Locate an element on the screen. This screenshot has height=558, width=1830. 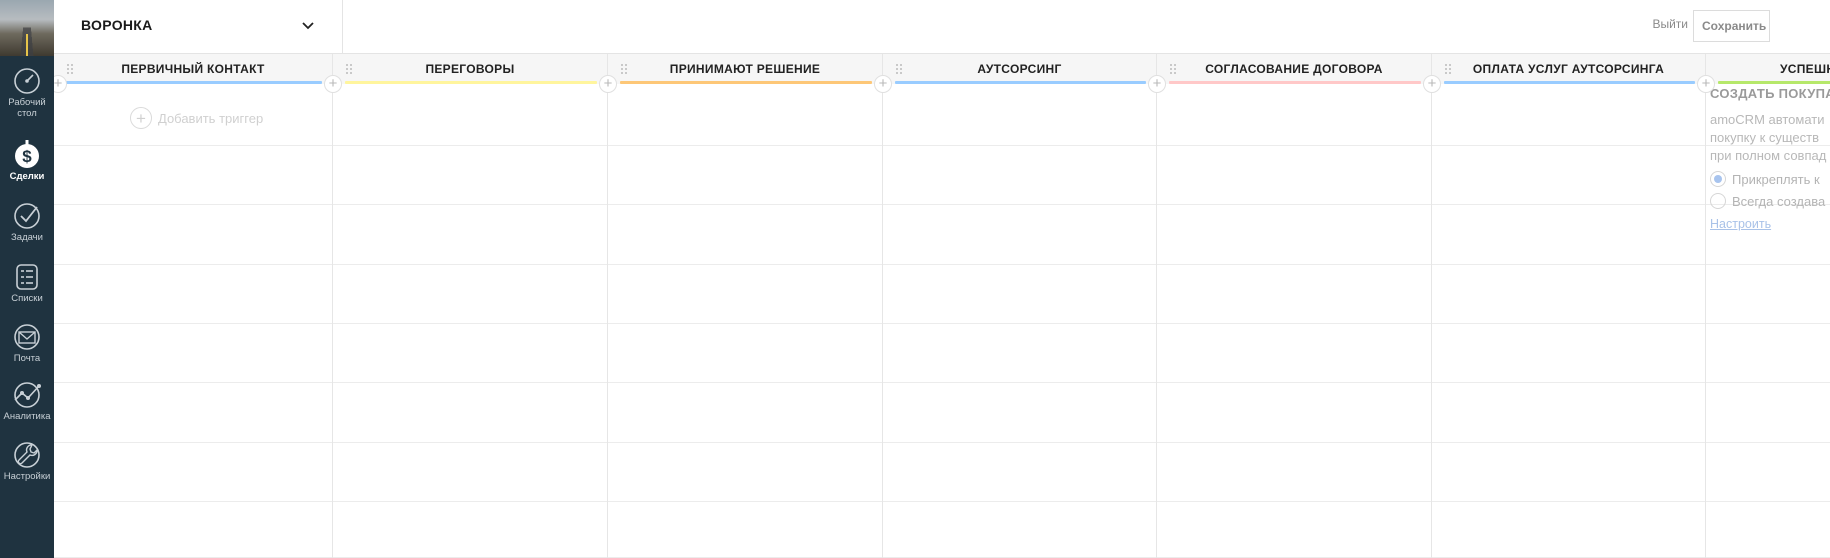
lists-icon is located at coordinates (27, 277).